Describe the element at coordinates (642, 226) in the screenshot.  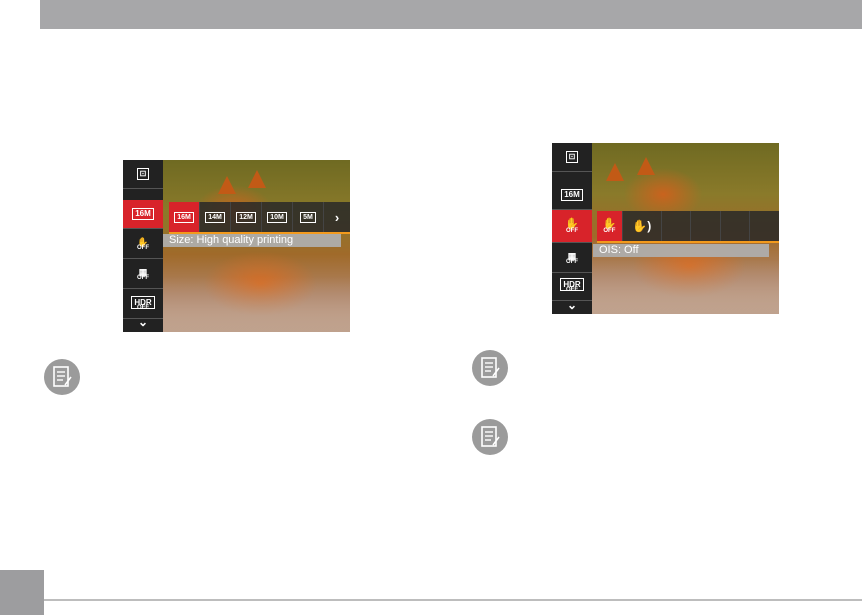
I see `ois-on-option: ✋)` at that location.